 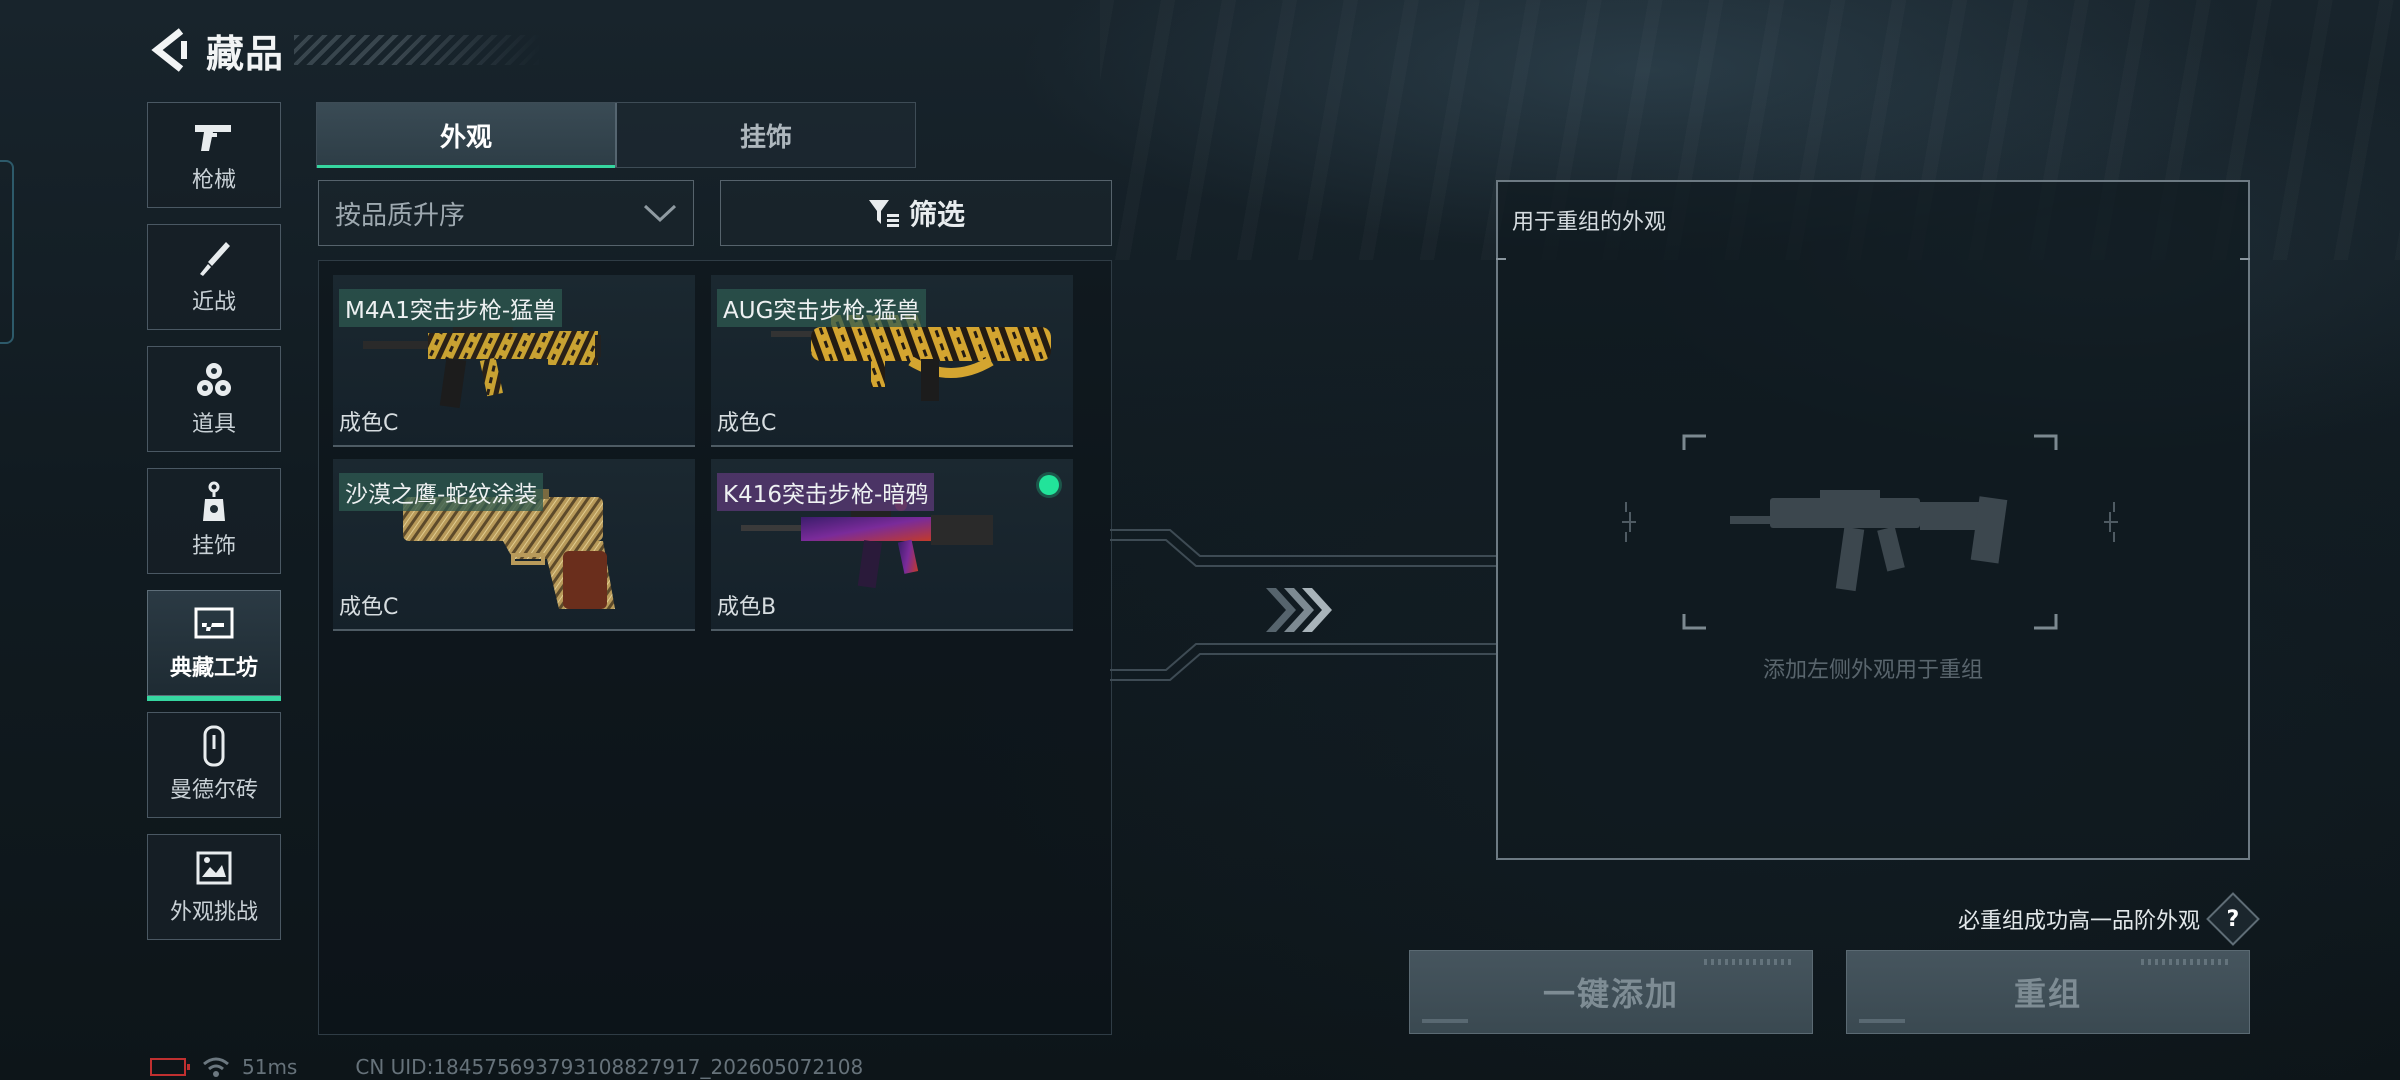 What do you see at coordinates (466, 135) in the screenshot?
I see `tab-appearance: 外观` at bounding box center [466, 135].